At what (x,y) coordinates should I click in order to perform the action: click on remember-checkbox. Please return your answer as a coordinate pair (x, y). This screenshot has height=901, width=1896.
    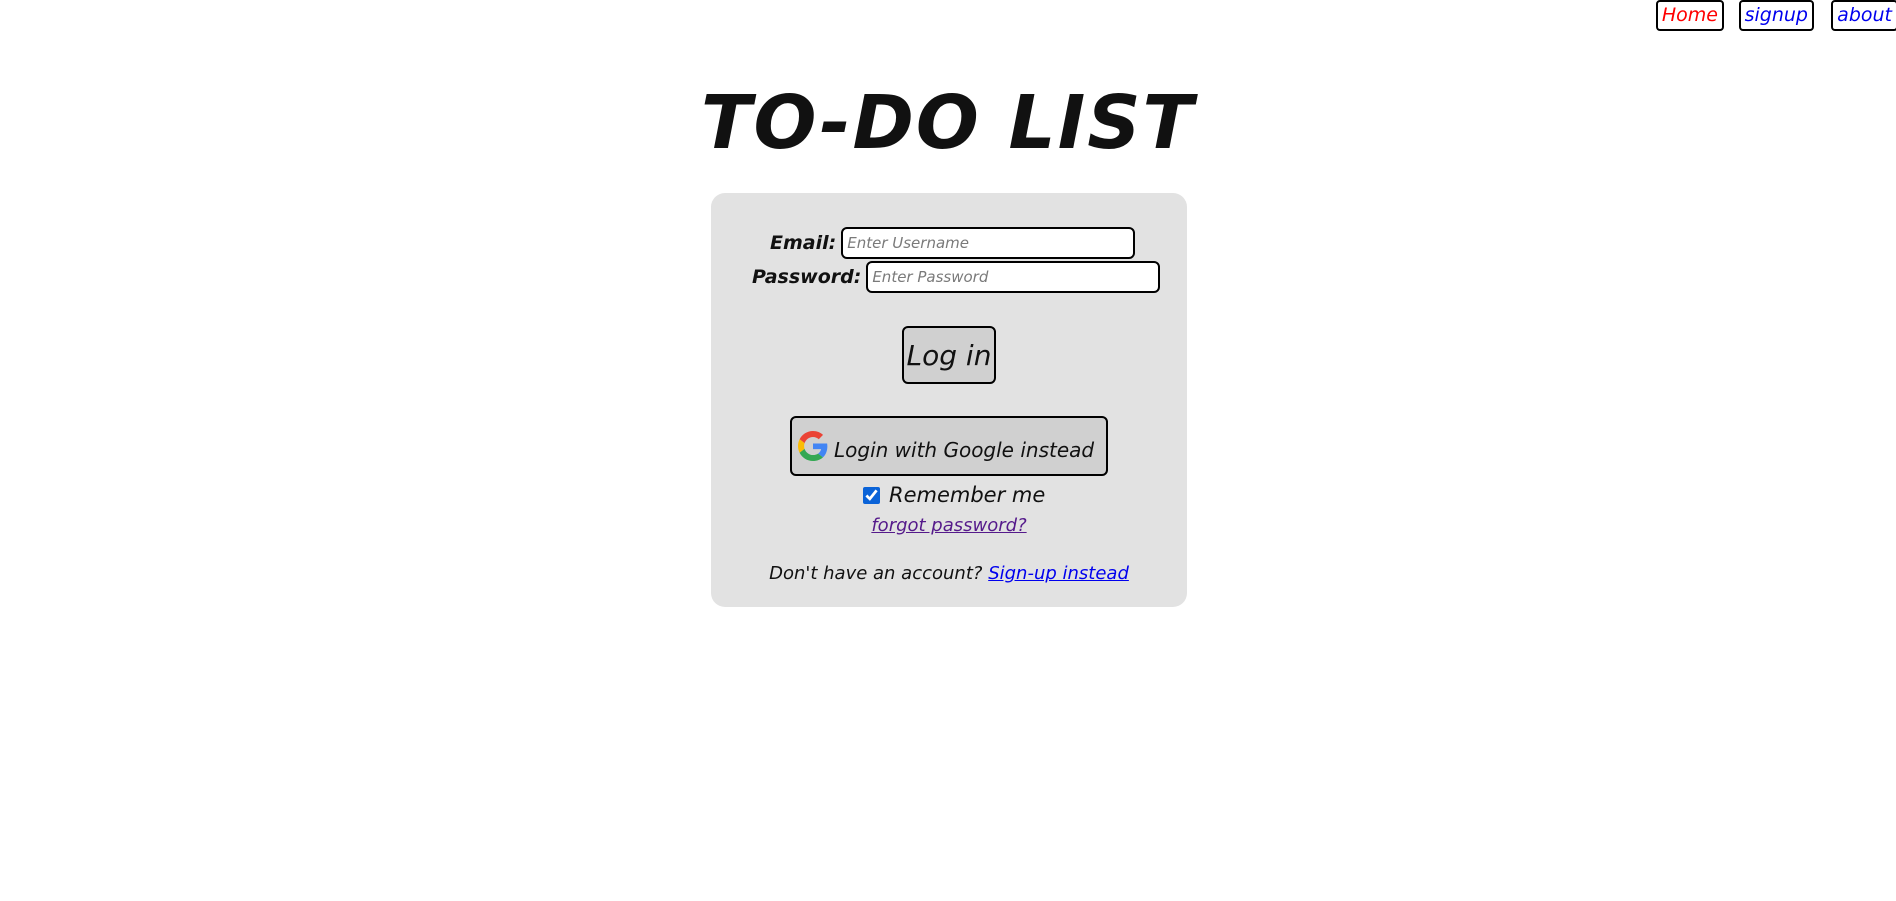
    Looking at the image, I should click on (871, 495).